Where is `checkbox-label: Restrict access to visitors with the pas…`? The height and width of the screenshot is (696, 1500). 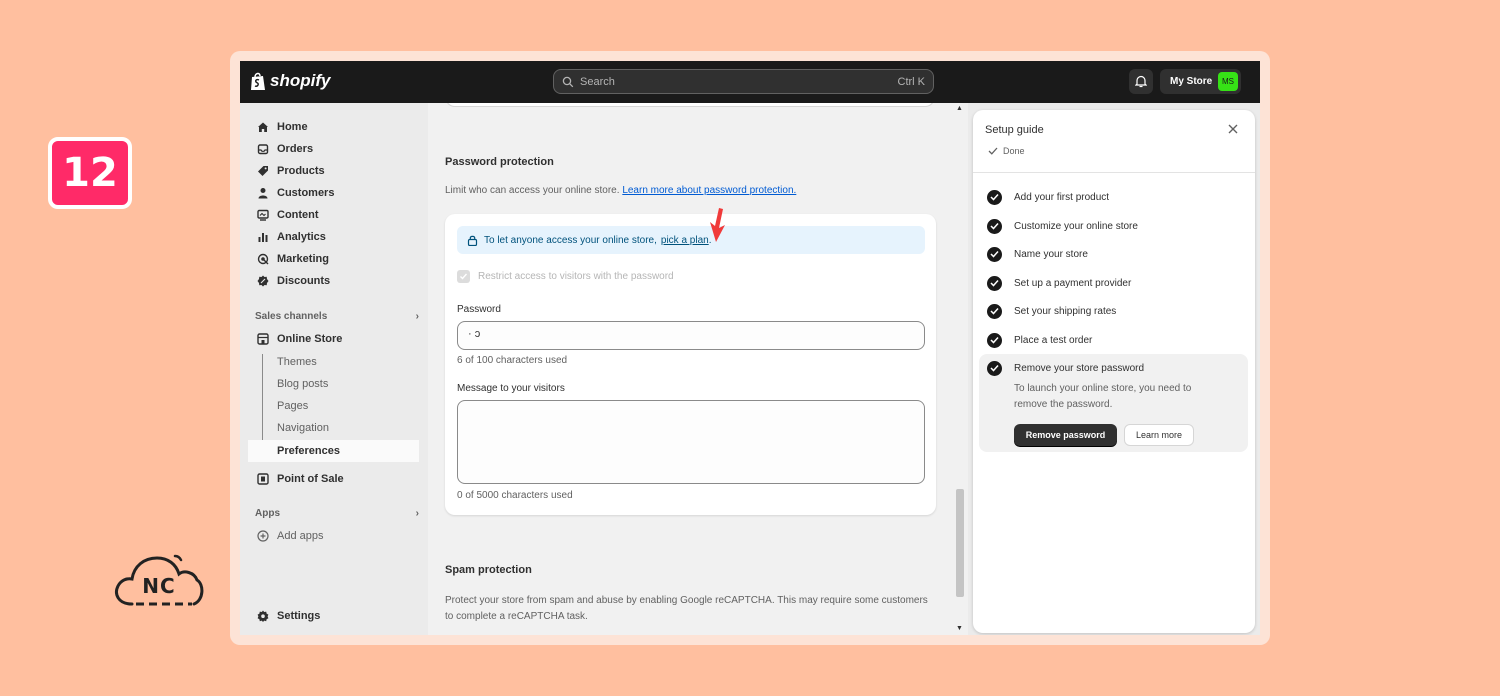 checkbox-label: Restrict access to visitors with the pas… is located at coordinates (576, 276).